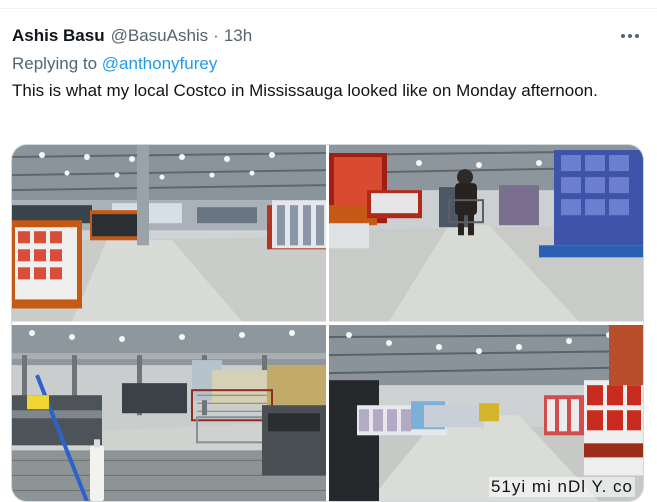  What do you see at coordinates (561, 487) in the screenshot?
I see `watermark-text: 51yi mi nDl Y. co` at bounding box center [561, 487].